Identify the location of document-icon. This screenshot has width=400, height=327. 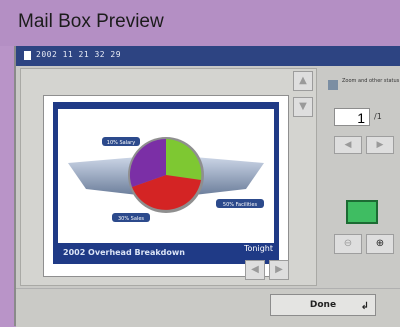
(27, 55).